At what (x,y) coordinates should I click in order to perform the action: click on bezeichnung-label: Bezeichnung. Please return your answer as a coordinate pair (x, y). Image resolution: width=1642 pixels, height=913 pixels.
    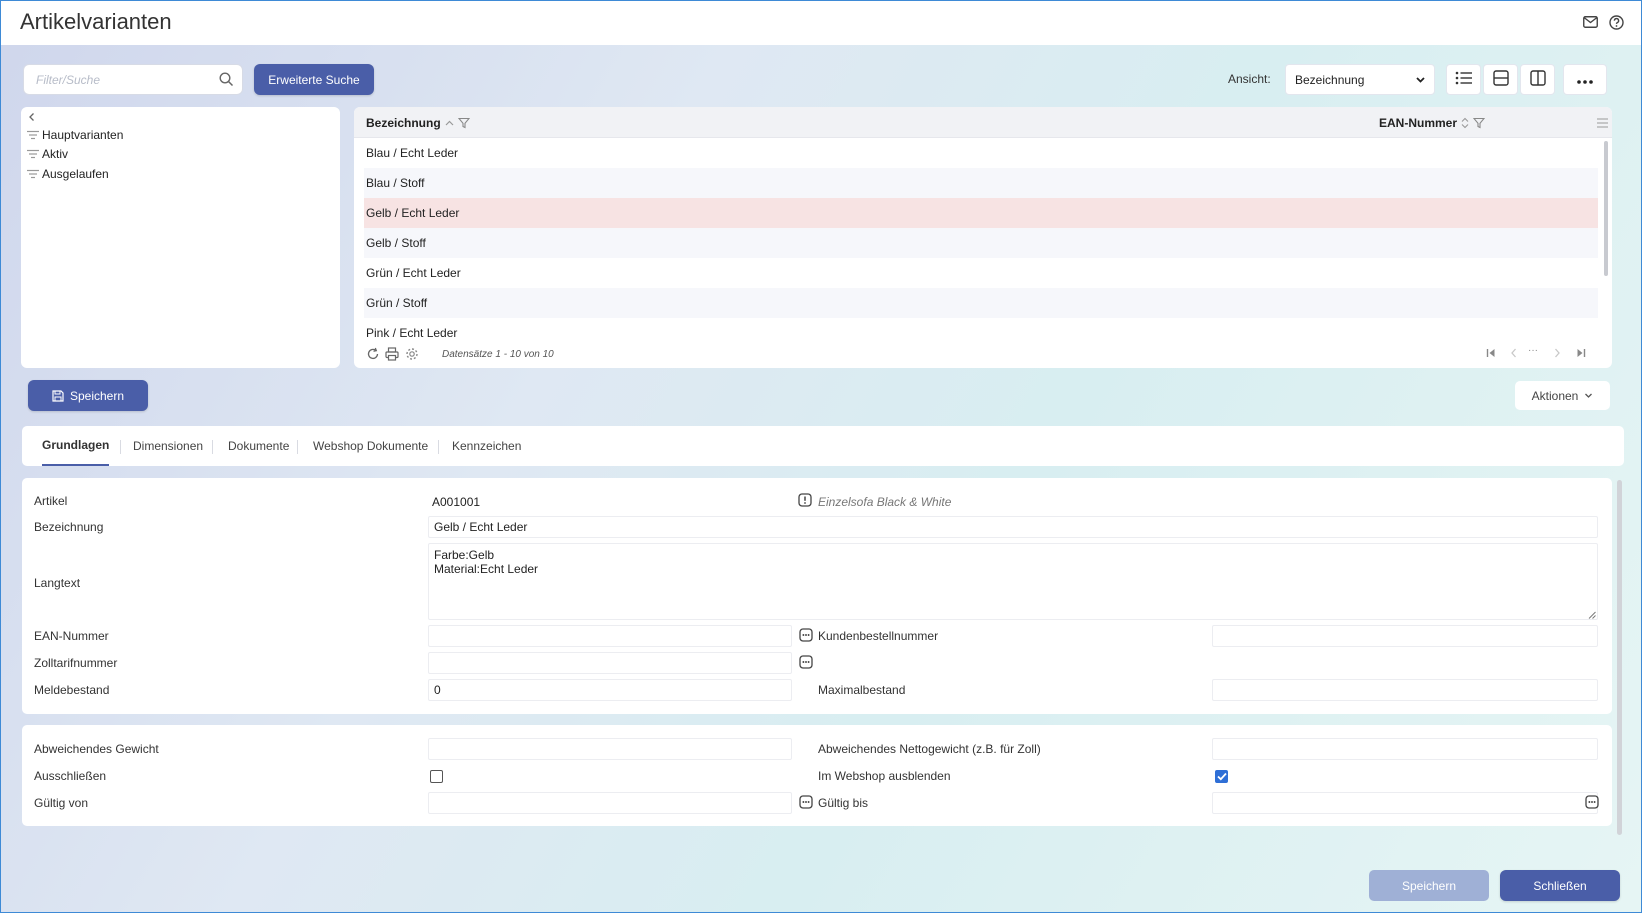
    Looking at the image, I should click on (69, 527).